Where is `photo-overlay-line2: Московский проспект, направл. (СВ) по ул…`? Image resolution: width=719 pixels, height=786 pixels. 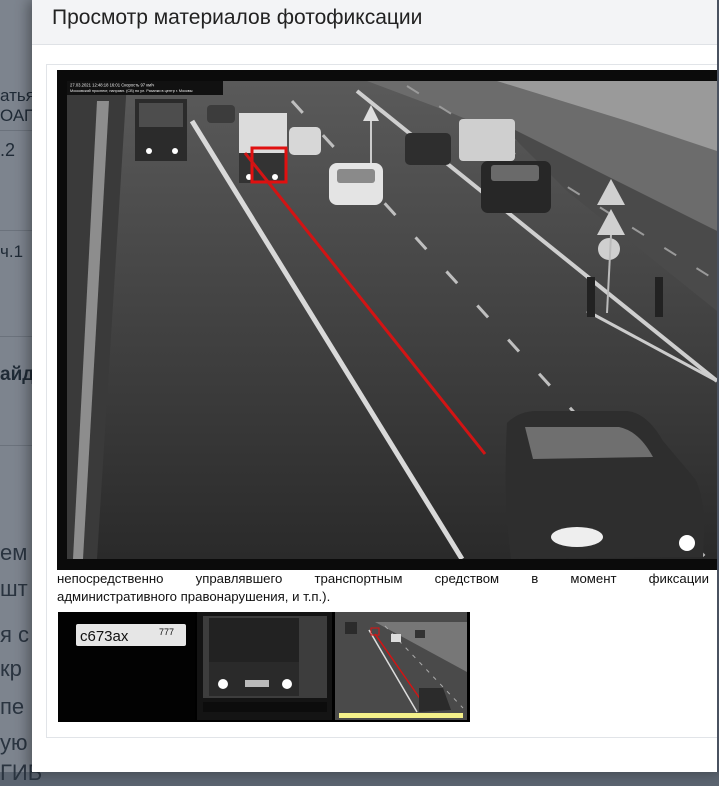
photo-overlay-line2: Московский проспект, направл. (СВ) по ул… is located at coordinates (131, 91).